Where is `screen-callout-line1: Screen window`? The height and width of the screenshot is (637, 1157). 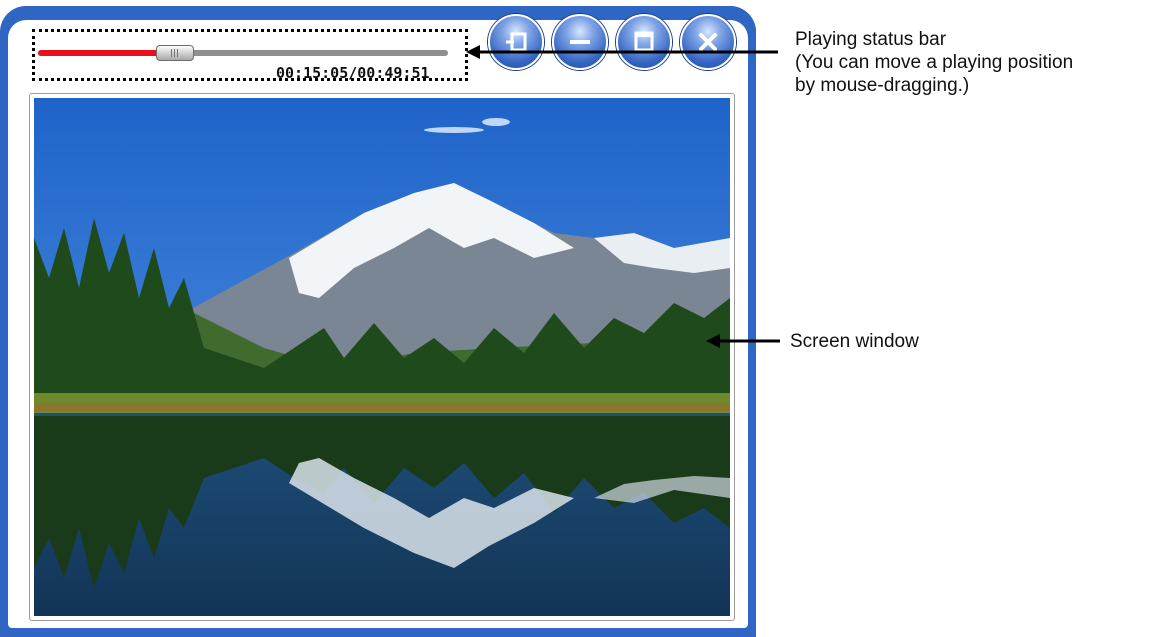
screen-callout-line1: Screen window is located at coordinates (854, 341).